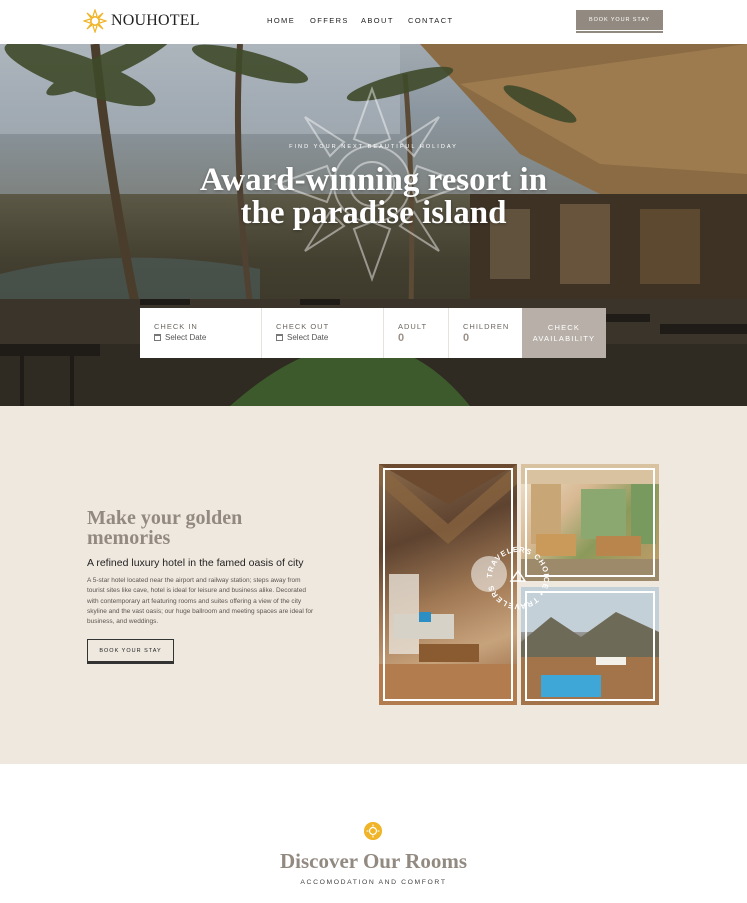 The height and width of the screenshot is (903, 747). I want to click on nav-home: HOME, so click(281, 20).